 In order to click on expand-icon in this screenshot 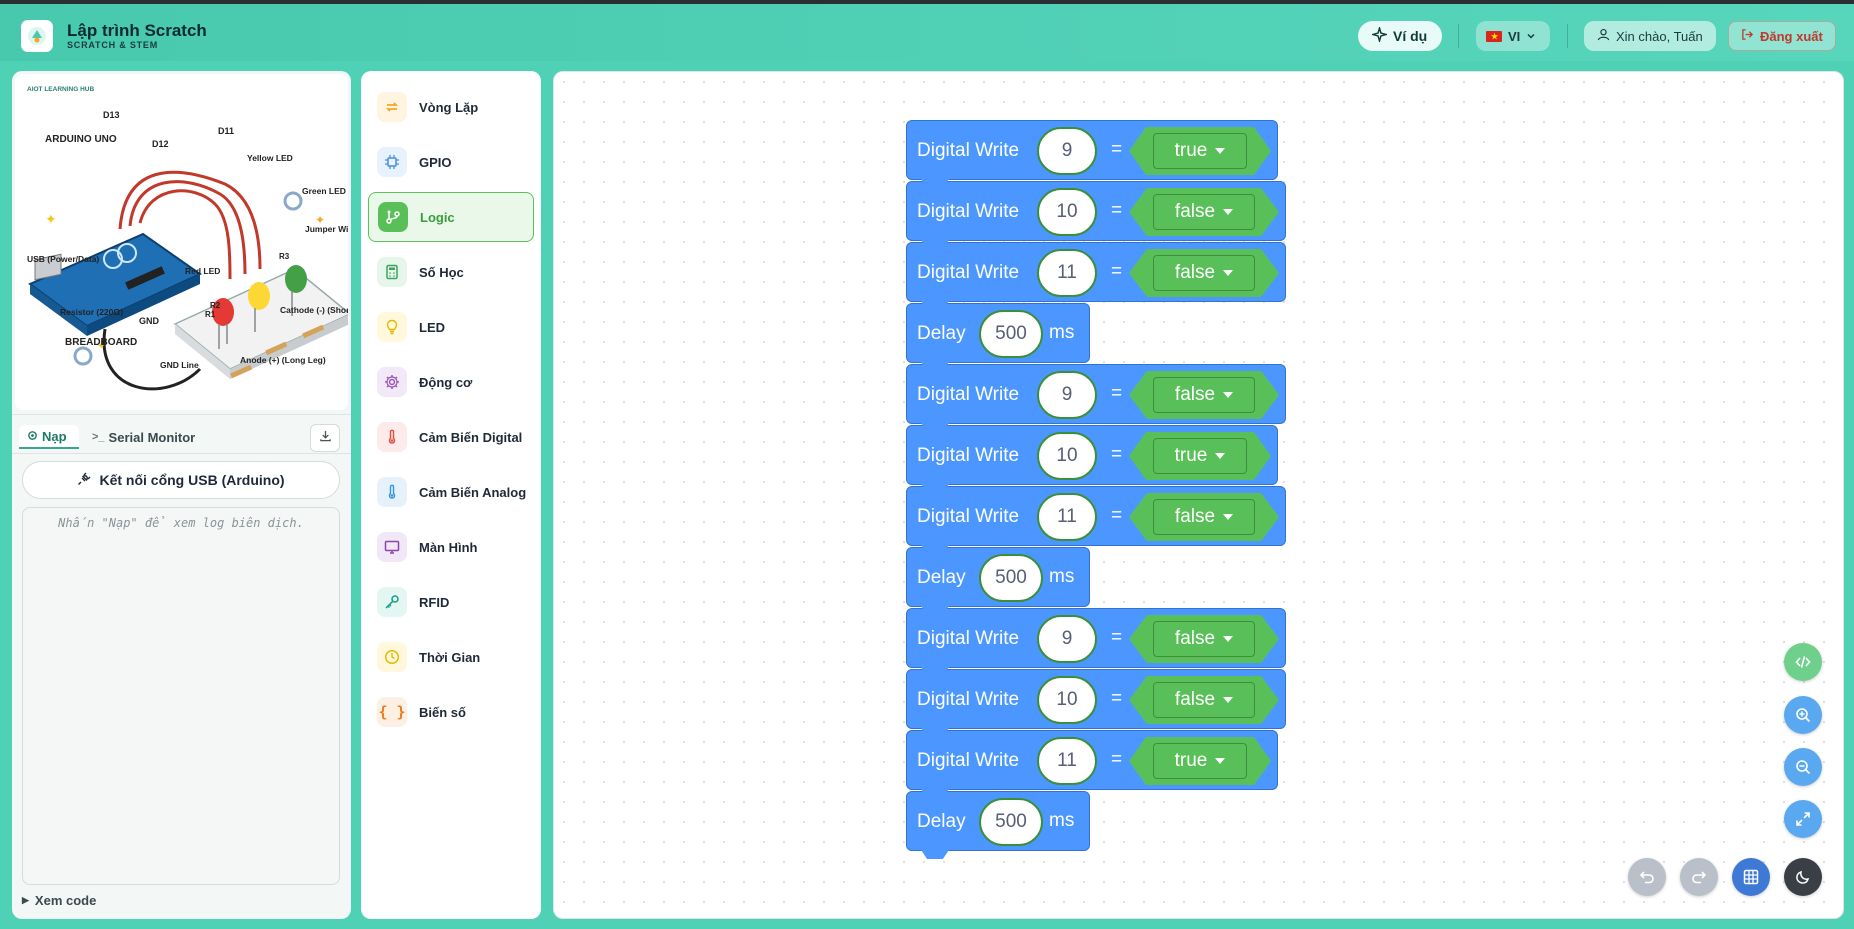, I will do `click(1803, 819)`.